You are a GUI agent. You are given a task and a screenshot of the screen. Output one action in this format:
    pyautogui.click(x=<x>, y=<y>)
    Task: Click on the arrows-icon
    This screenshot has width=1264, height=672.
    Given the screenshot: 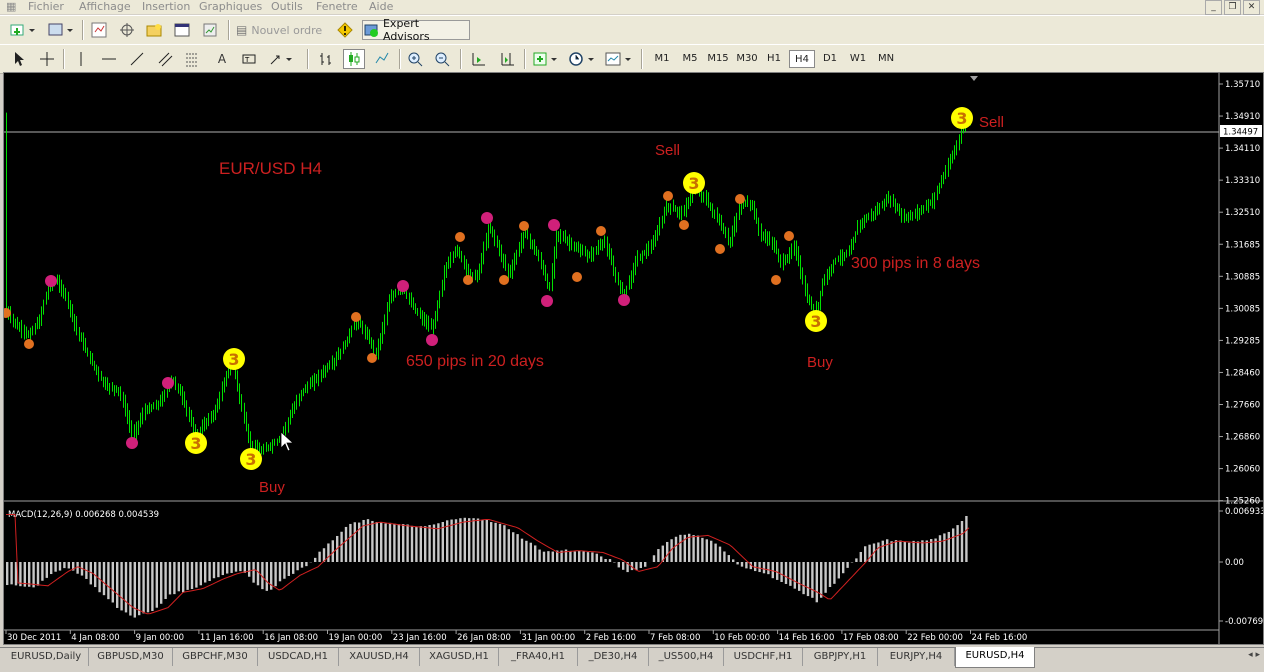 What is the action you would take?
    pyautogui.click(x=281, y=59)
    